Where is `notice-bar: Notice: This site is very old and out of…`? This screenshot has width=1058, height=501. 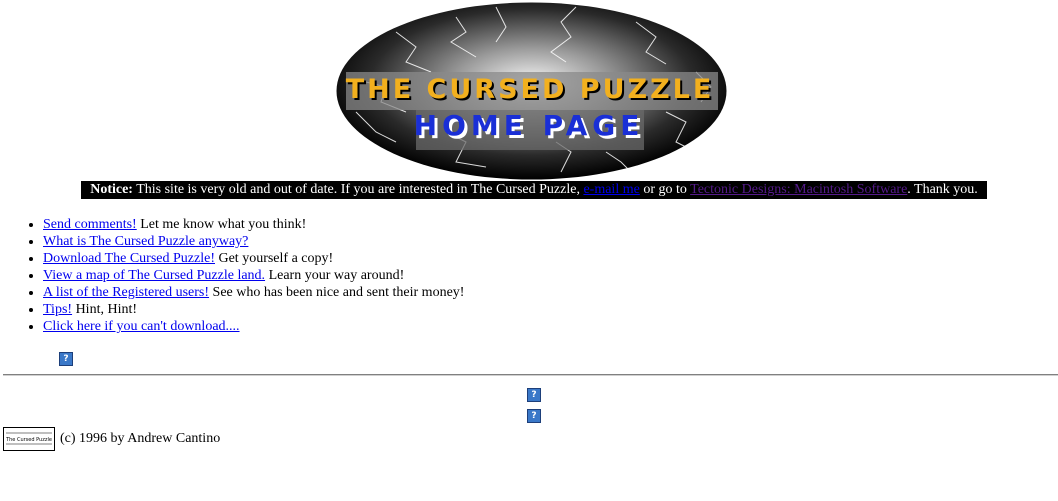
notice-bar: Notice: This site is very old and out of… is located at coordinates (534, 190).